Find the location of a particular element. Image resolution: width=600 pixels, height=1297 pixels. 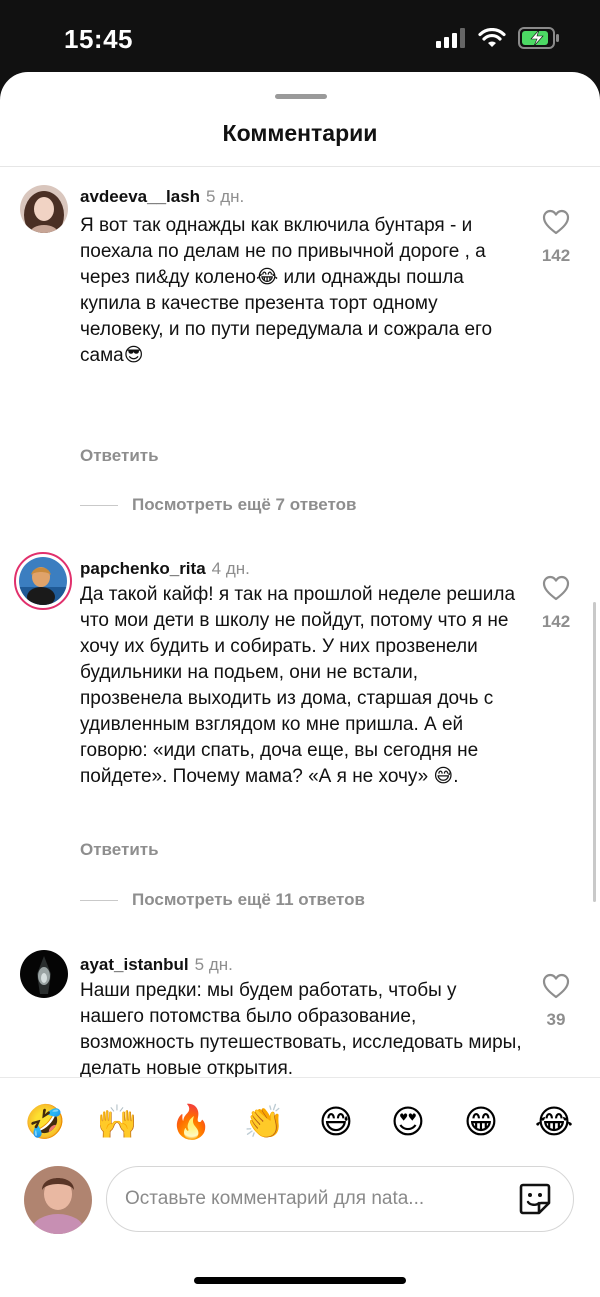

comment-header: avdeeva__lash 5 дн. is located at coordinates (162, 197).